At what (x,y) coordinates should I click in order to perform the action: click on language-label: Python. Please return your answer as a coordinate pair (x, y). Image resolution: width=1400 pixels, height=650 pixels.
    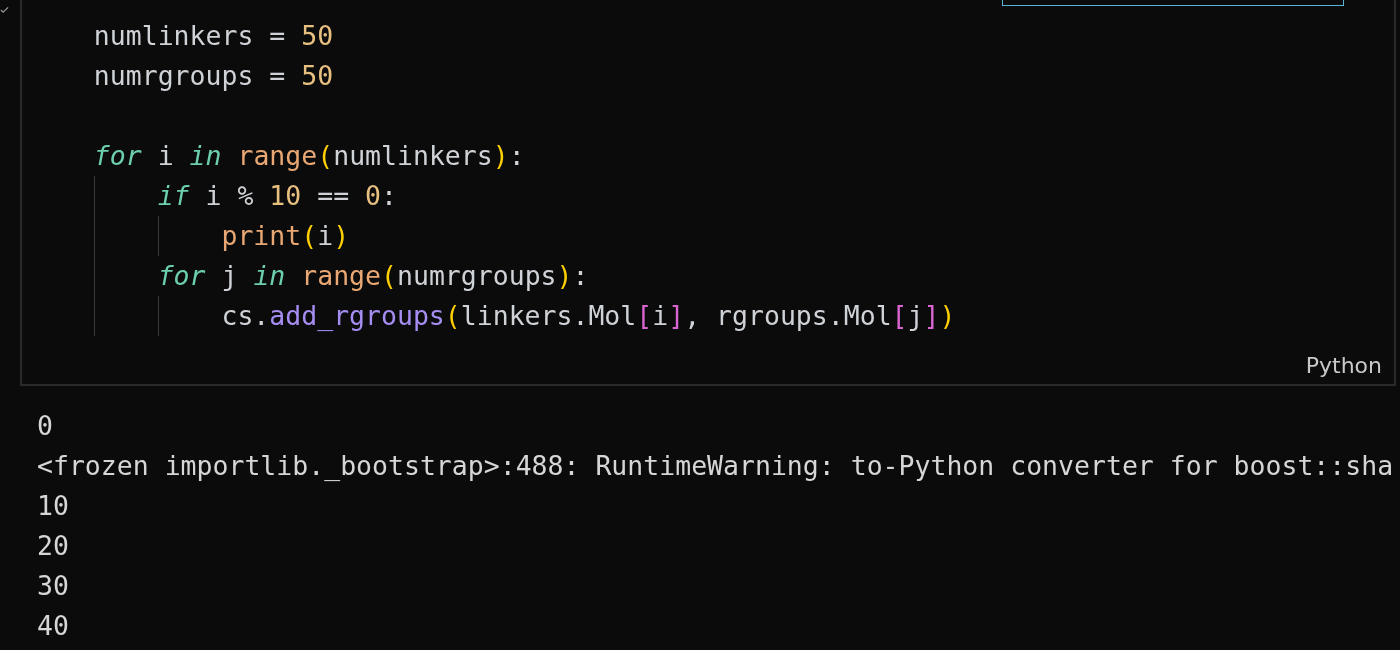
    Looking at the image, I should click on (1343, 365).